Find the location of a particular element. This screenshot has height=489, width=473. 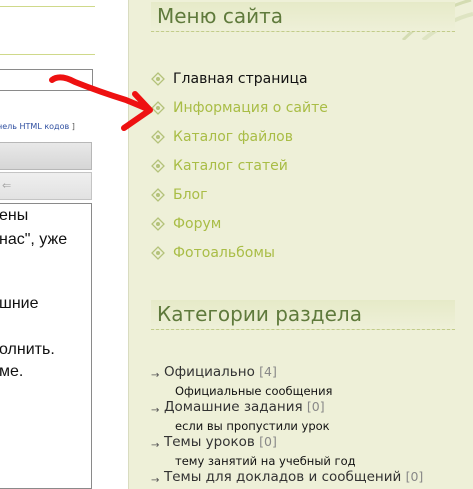

editor-toolbar is located at coordinates (46, 156).